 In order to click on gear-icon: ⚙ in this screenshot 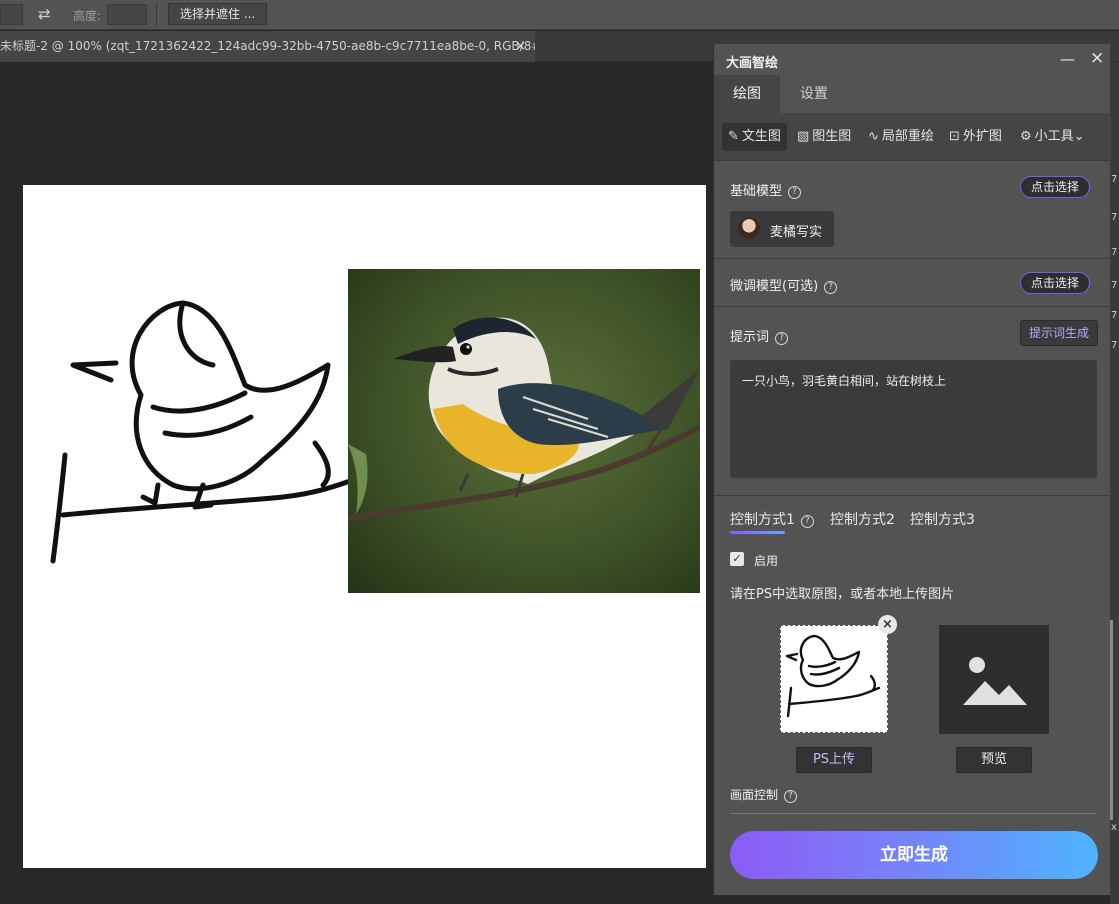, I will do `click(1026, 136)`.